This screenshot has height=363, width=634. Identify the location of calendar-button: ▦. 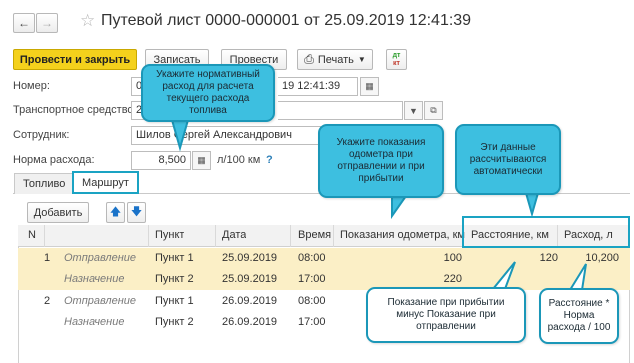
(369, 86).